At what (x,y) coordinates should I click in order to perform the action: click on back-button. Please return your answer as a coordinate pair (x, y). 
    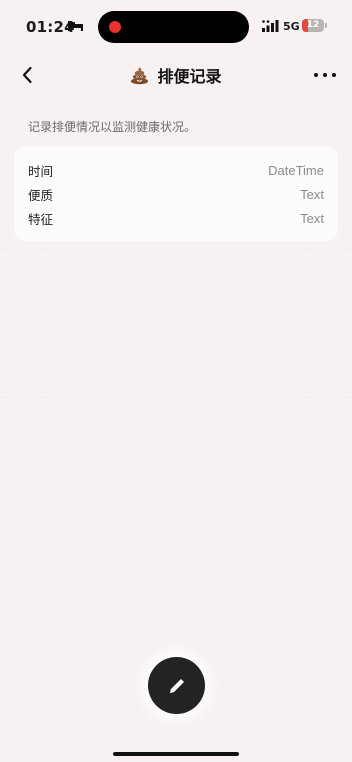
    Looking at the image, I should click on (27, 75).